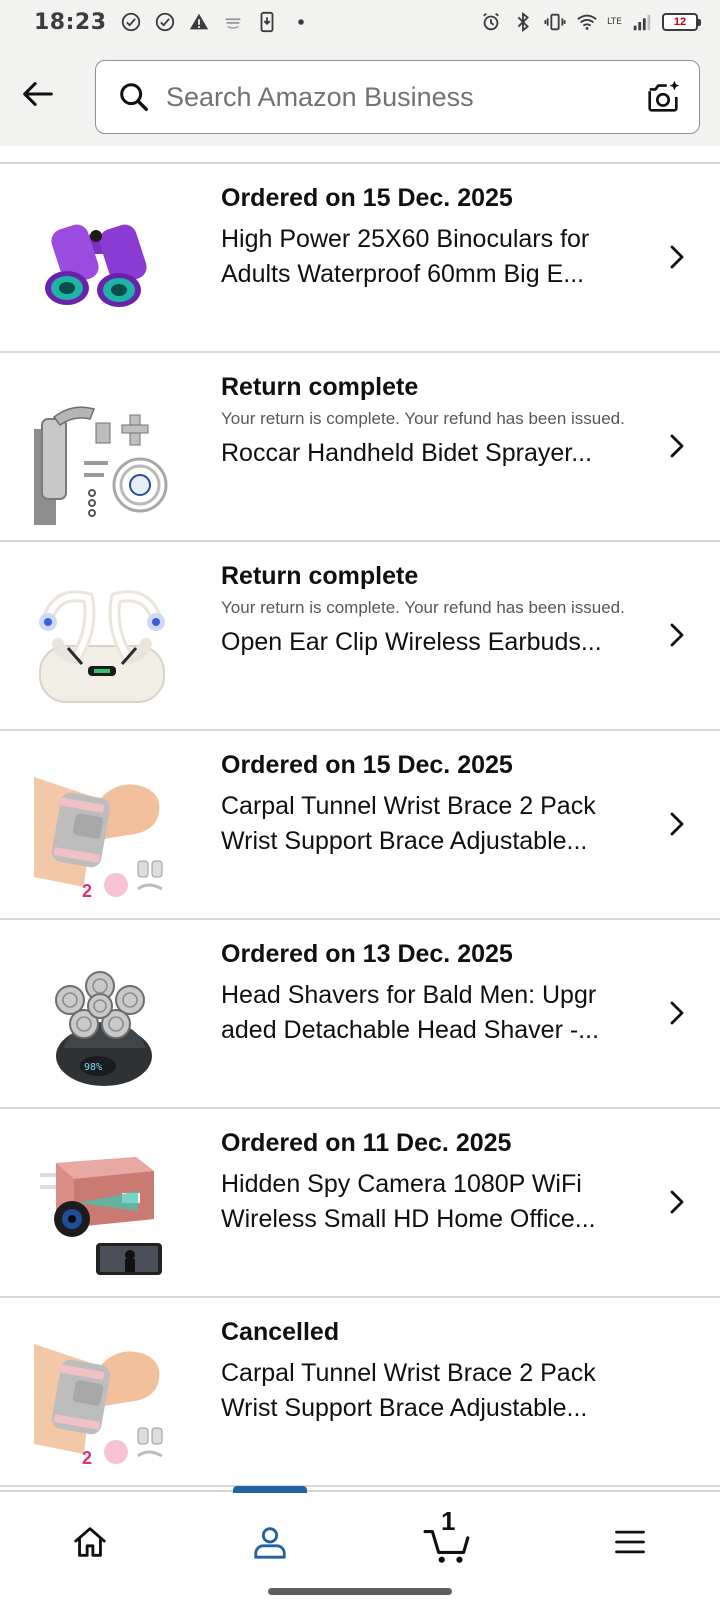 The height and width of the screenshot is (1612, 720). I want to click on camera-search-icon, so click(663, 97).